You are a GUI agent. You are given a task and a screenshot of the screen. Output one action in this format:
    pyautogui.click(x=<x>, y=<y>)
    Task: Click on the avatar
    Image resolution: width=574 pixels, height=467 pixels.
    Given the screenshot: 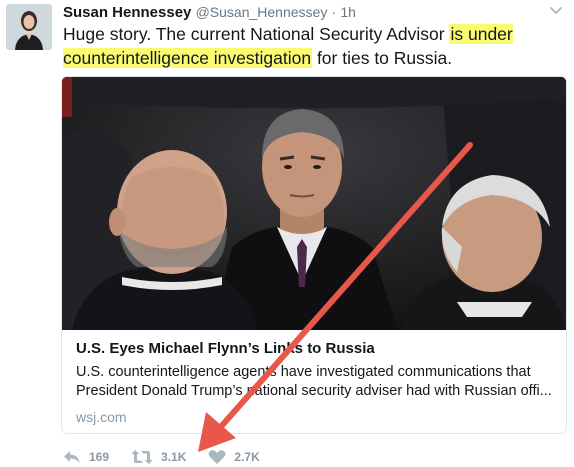 What is the action you would take?
    pyautogui.click(x=29, y=27)
    